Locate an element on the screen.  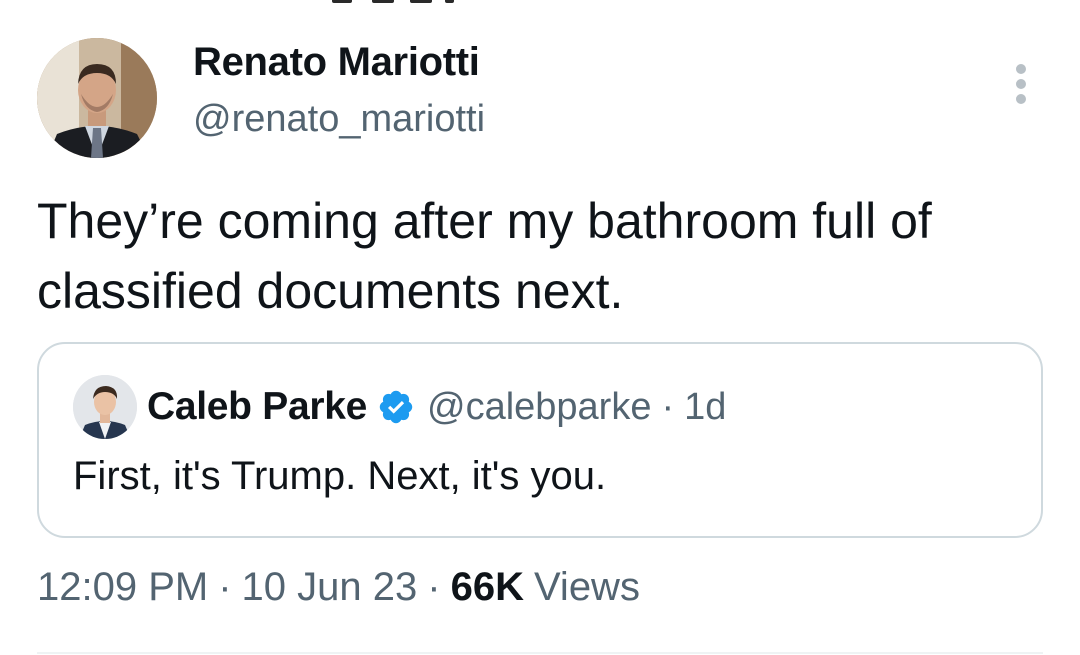
author-avatar-image is located at coordinates (97, 98).